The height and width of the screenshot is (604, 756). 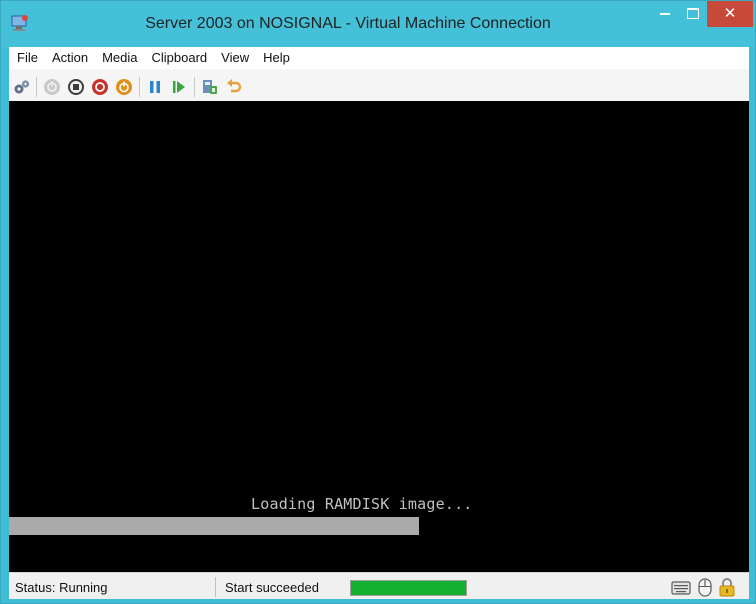 What do you see at coordinates (179, 58) in the screenshot?
I see `menu-clipboard: Clipboard` at bounding box center [179, 58].